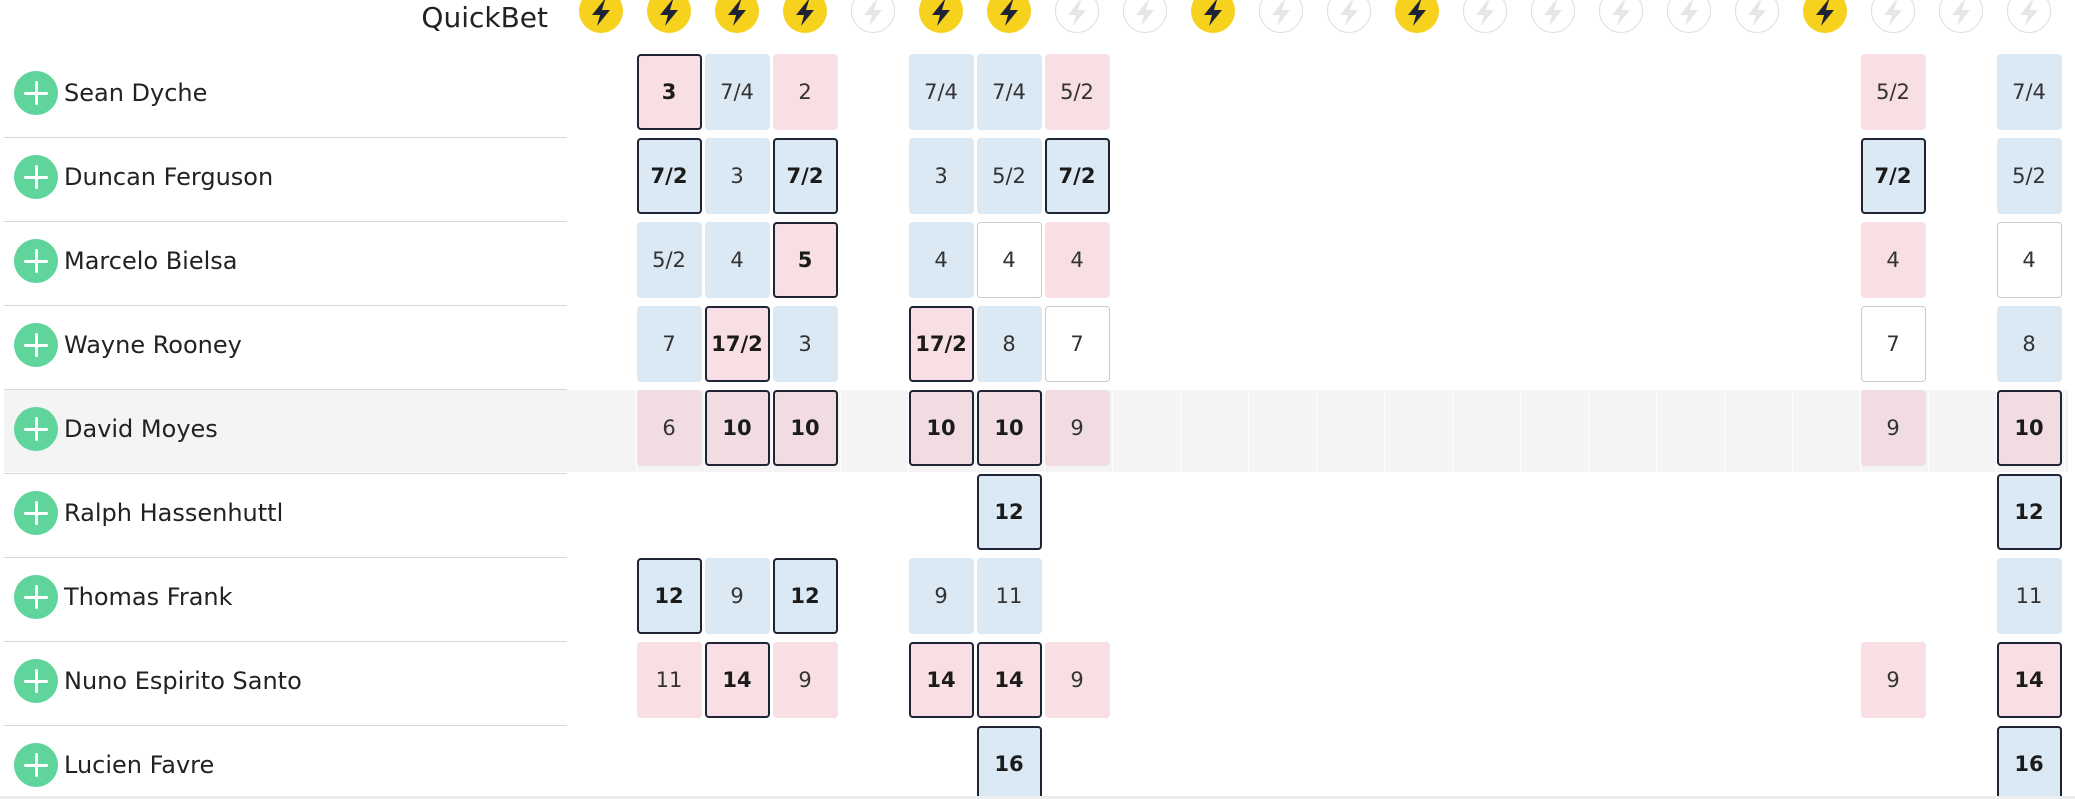 The height and width of the screenshot is (799, 2075). Describe the element at coordinates (669, 428) in the screenshot. I see `odds-cell: 6` at that location.